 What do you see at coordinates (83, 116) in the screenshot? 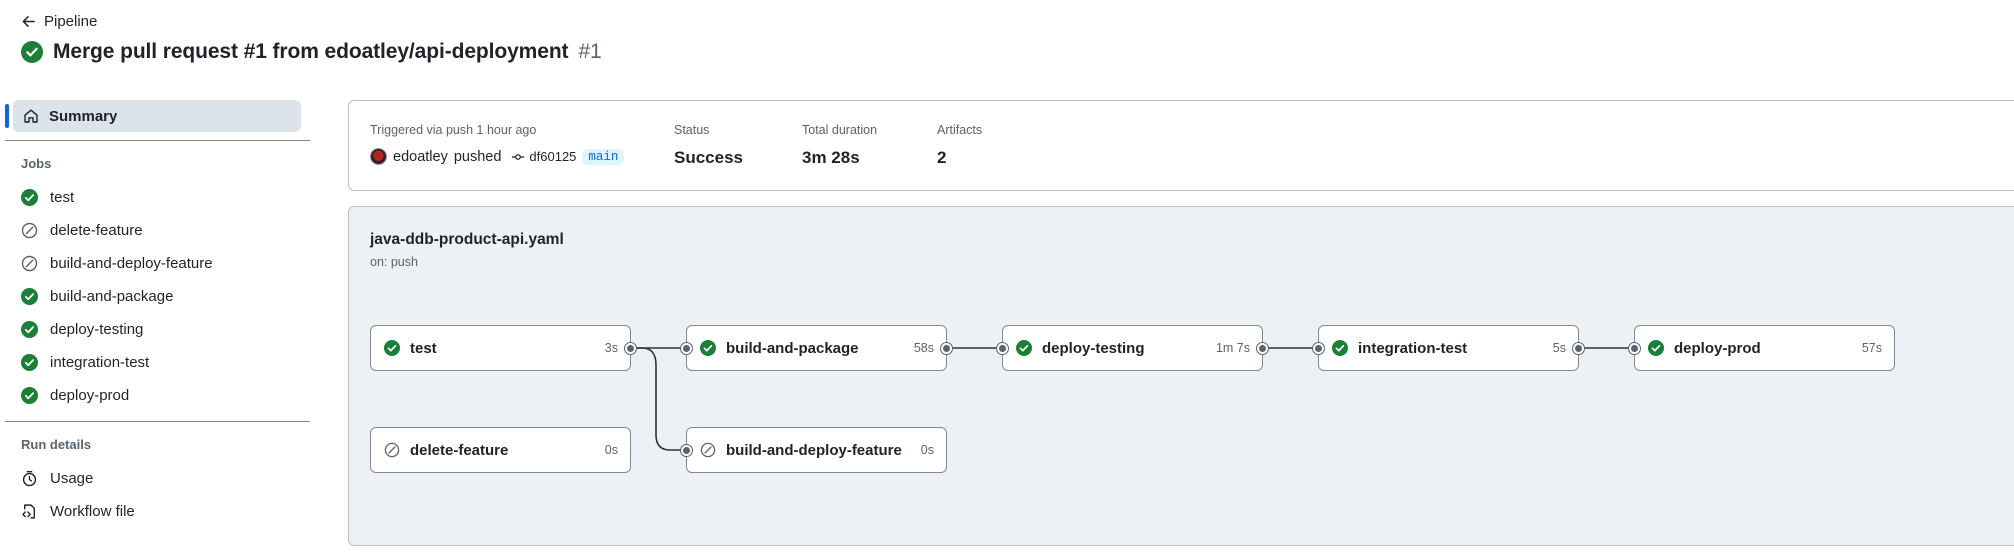
I see `sidebar-item-label: Summary` at bounding box center [83, 116].